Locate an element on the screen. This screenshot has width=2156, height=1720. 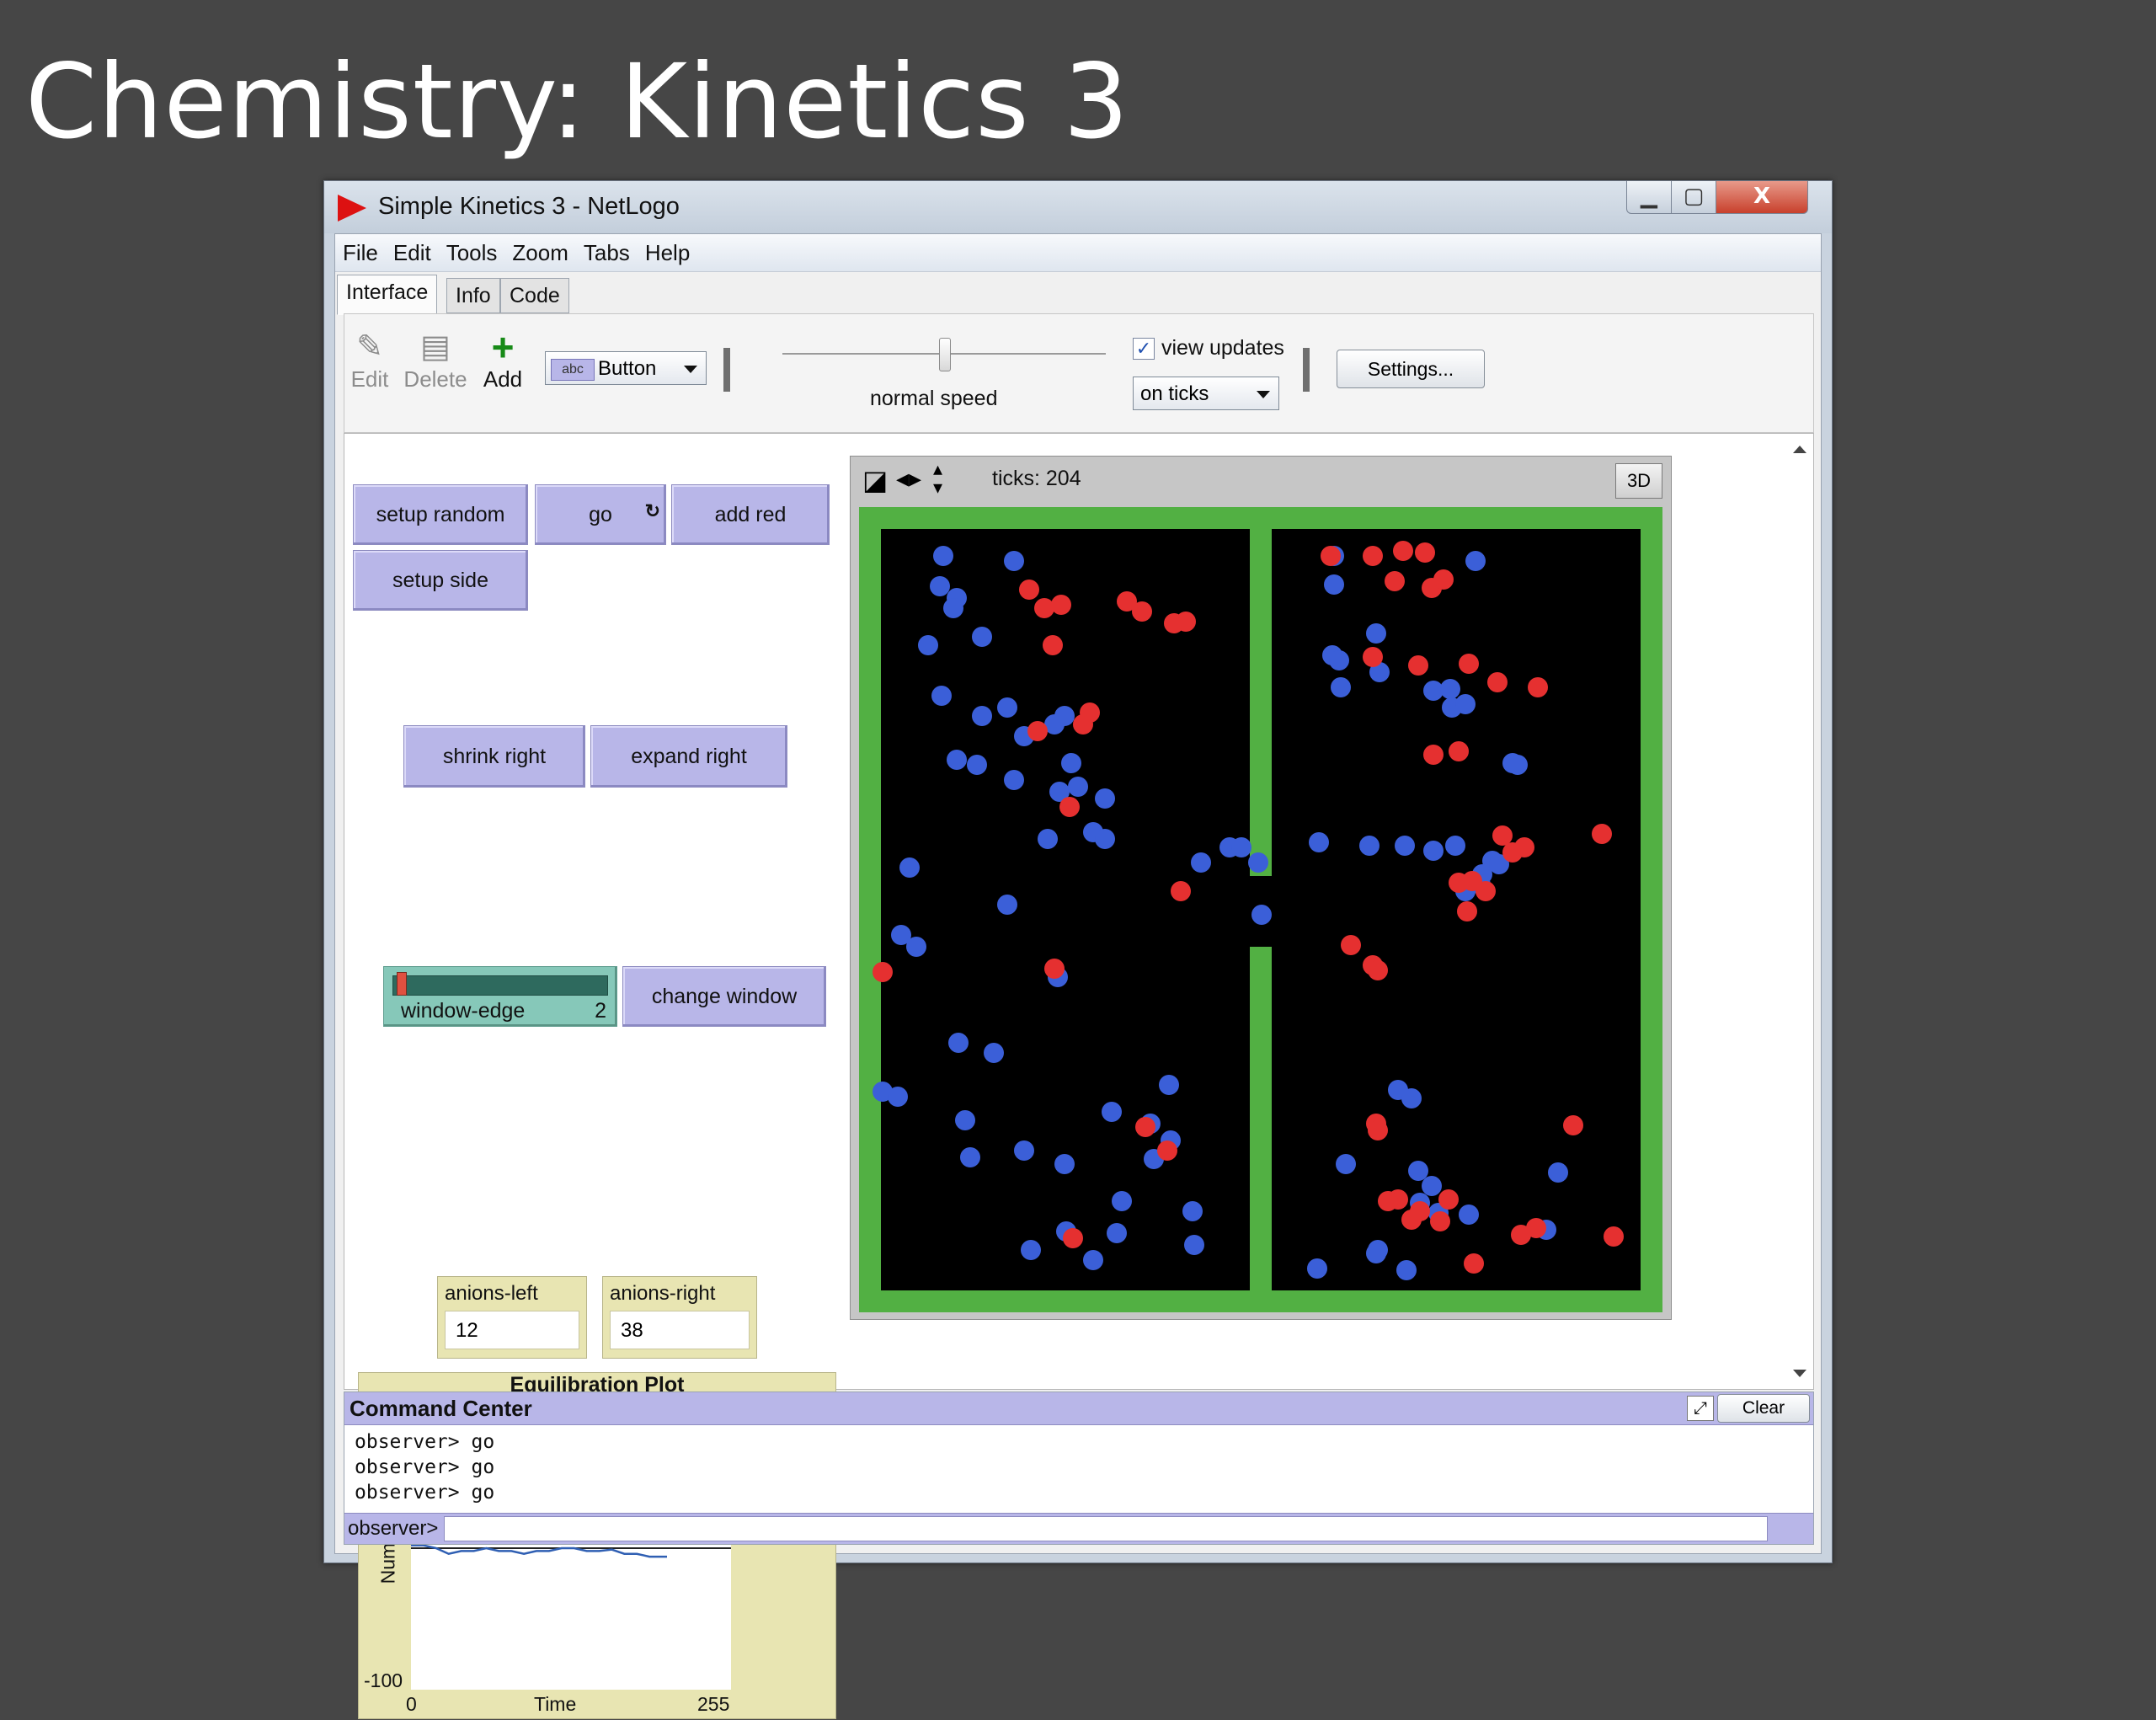
close-button: X is located at coordinates (1762, 197).